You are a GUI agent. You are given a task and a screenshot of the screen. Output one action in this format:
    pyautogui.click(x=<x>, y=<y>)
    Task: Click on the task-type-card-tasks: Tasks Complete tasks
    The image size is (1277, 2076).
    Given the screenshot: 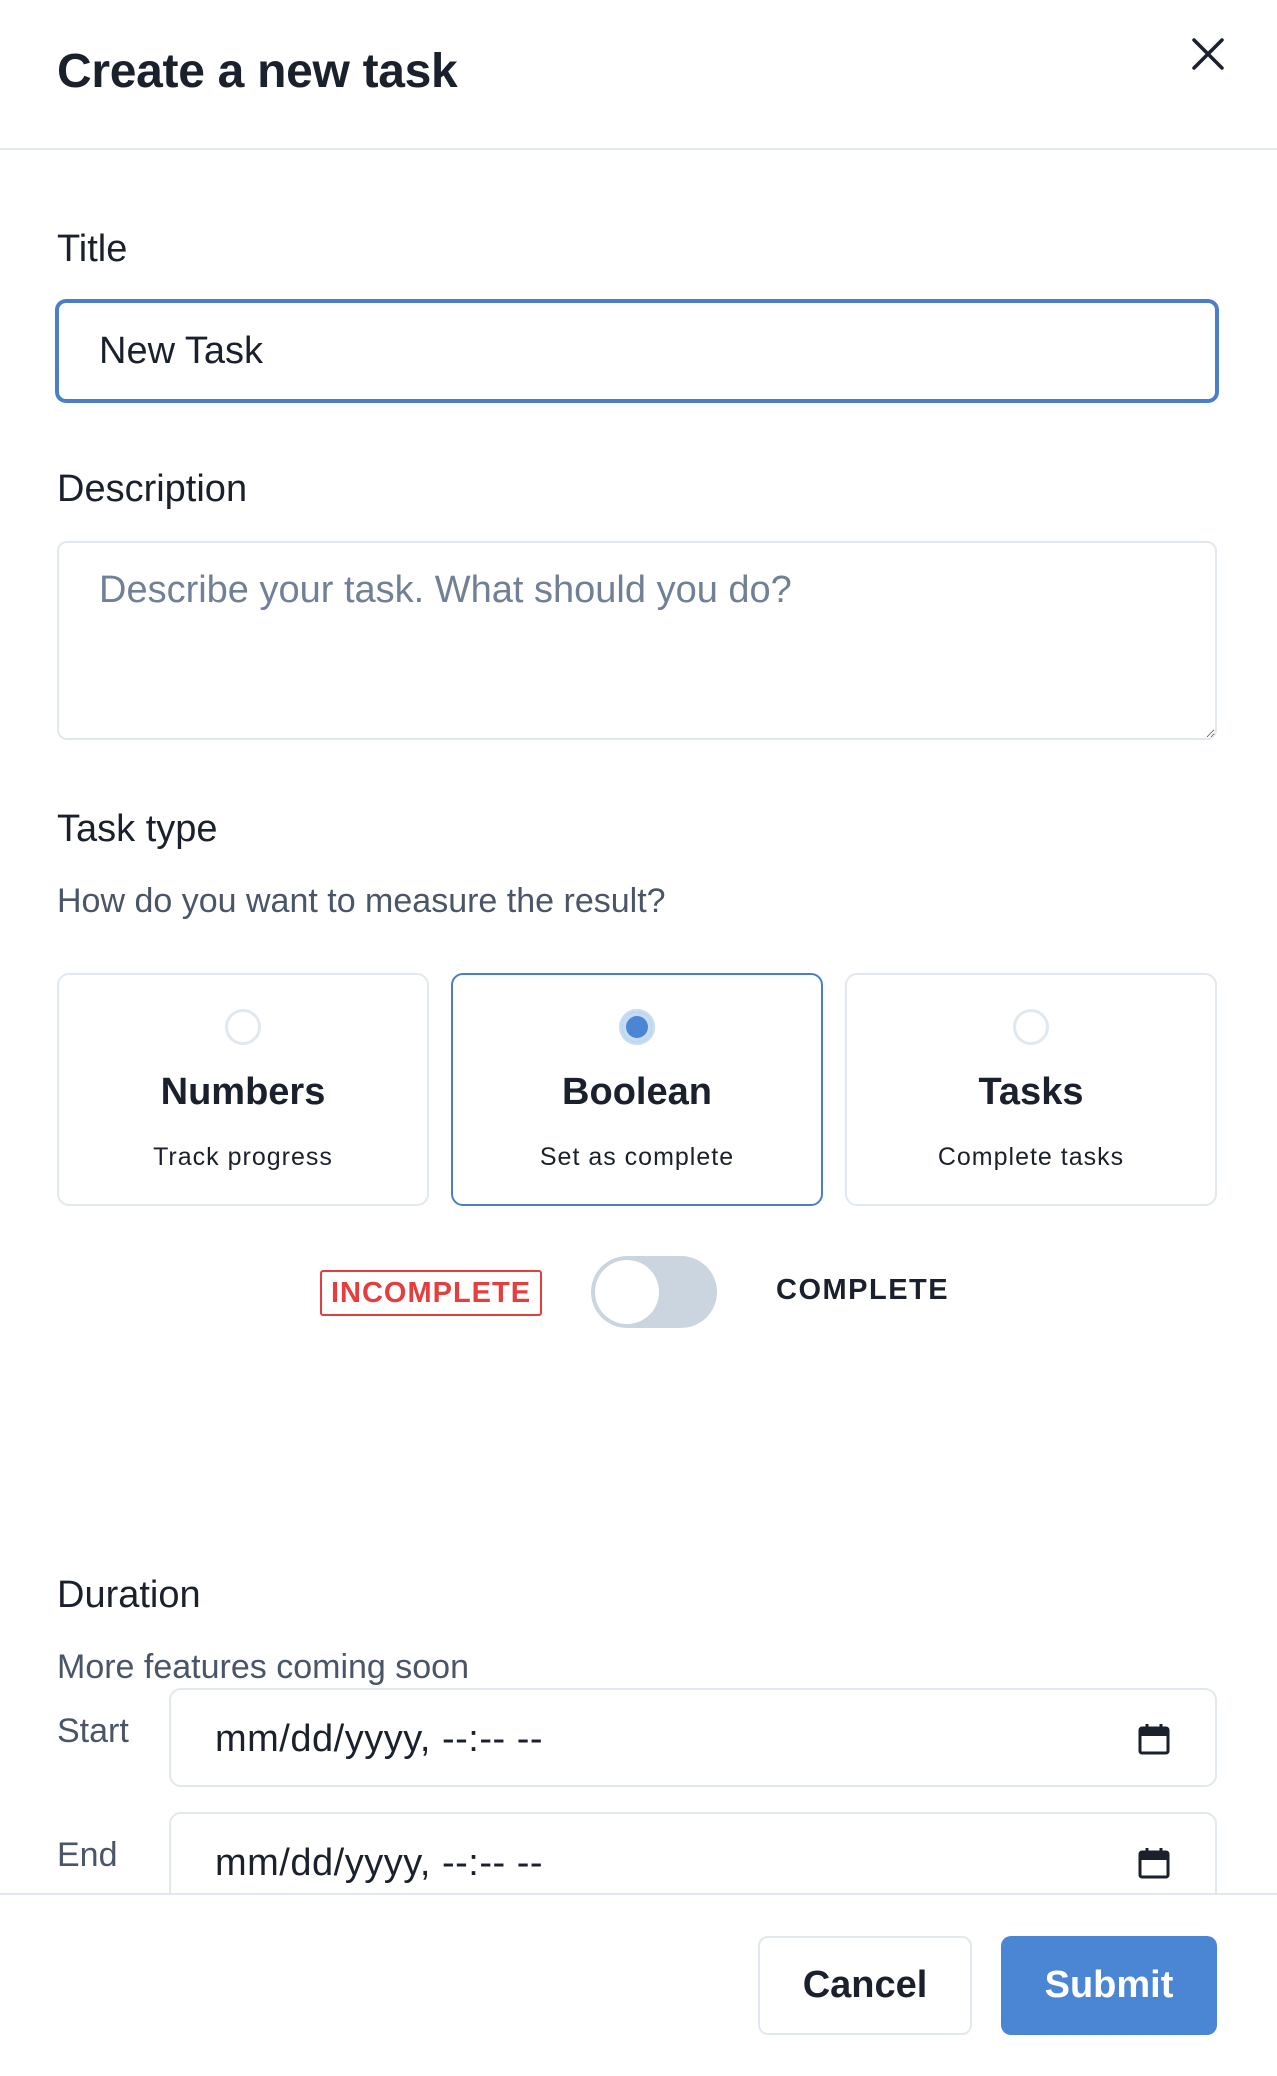 What is the action you would take?
    pyautogui.click(x=1031, y=1089)
    